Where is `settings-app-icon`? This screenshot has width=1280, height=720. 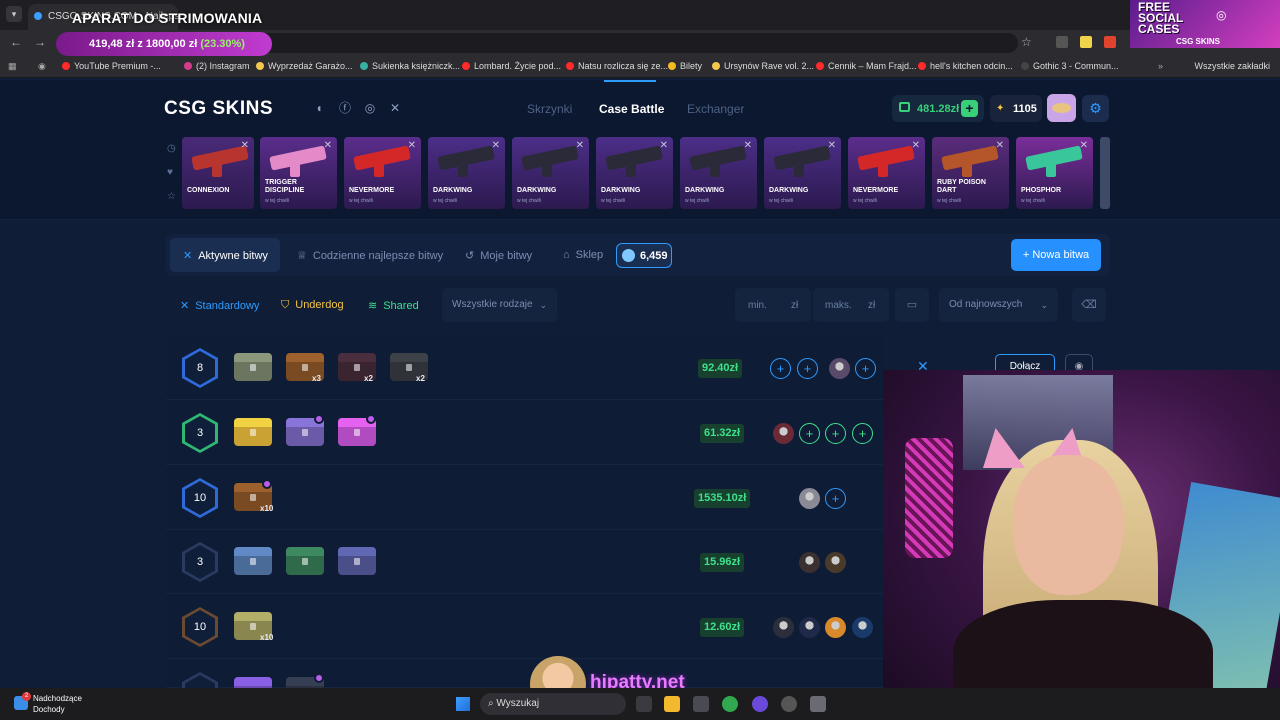 settings-app-icon is located at coordinates (818, 704).